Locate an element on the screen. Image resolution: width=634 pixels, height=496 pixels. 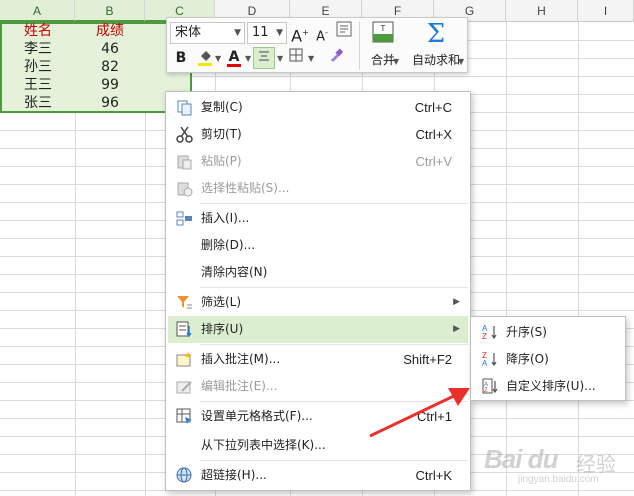
column-header-b: B is located at coordinates (110, 11).